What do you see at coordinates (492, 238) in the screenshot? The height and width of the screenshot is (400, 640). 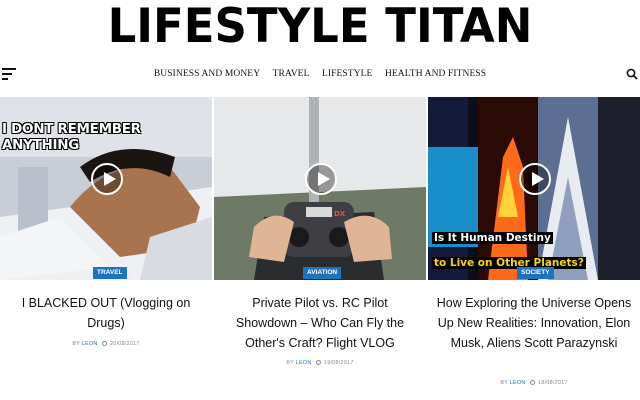 I see `thumbnail-caption-line-1: Is It Human Destiny` at bounding box center [492, 238].